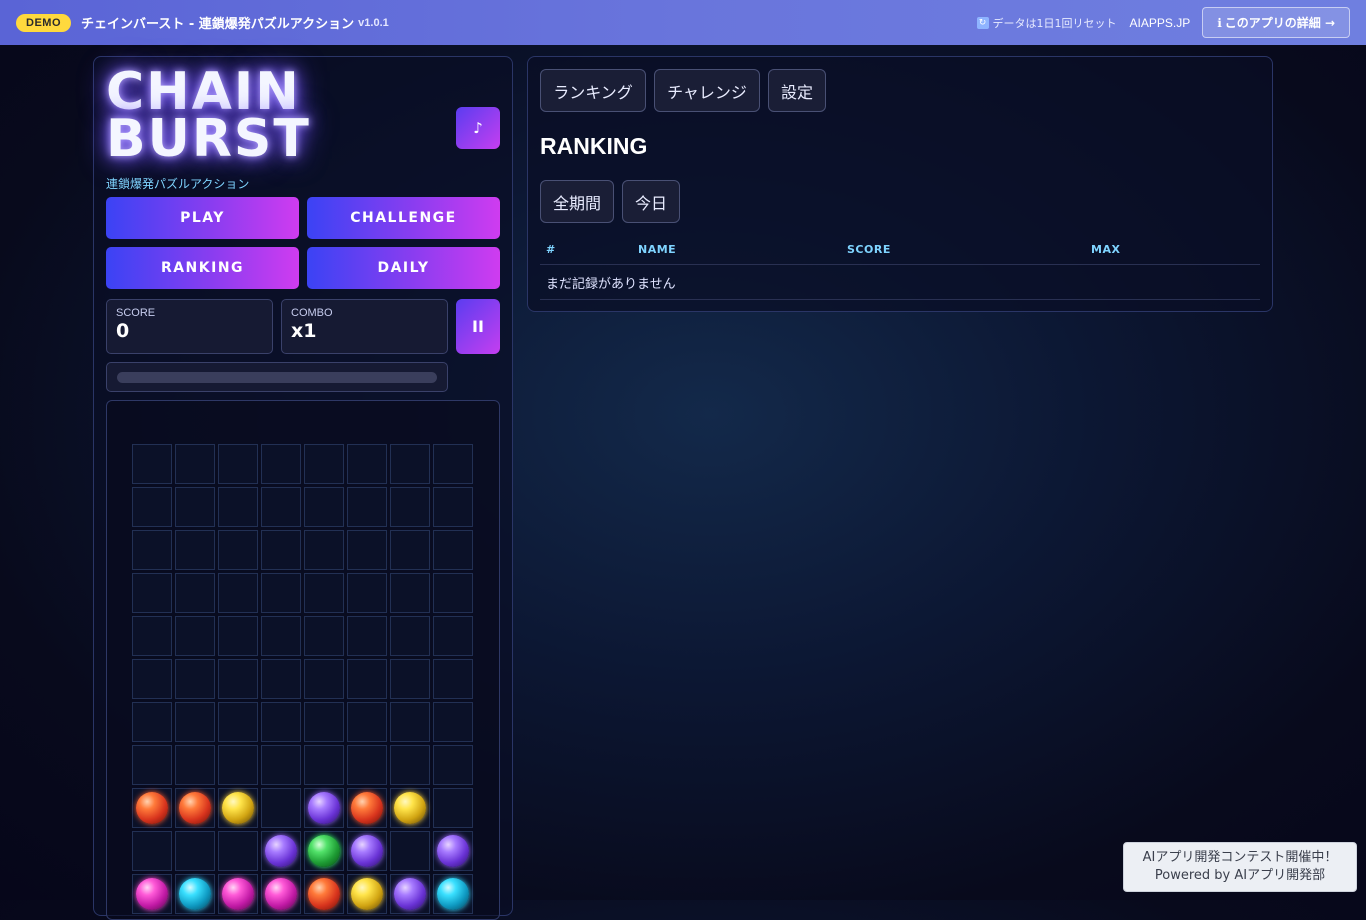  I want to click on tab-settings: 設定, so click(797, 90).